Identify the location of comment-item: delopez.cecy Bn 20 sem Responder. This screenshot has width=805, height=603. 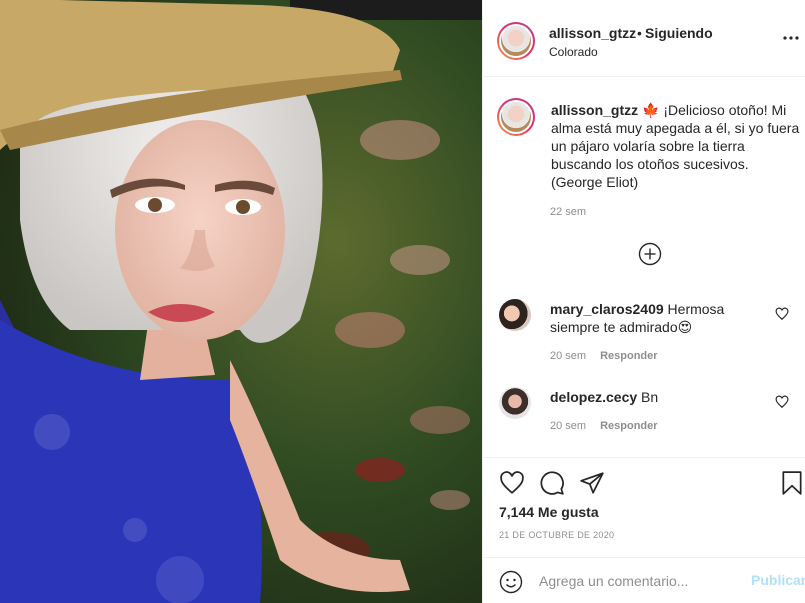
(644, 416).